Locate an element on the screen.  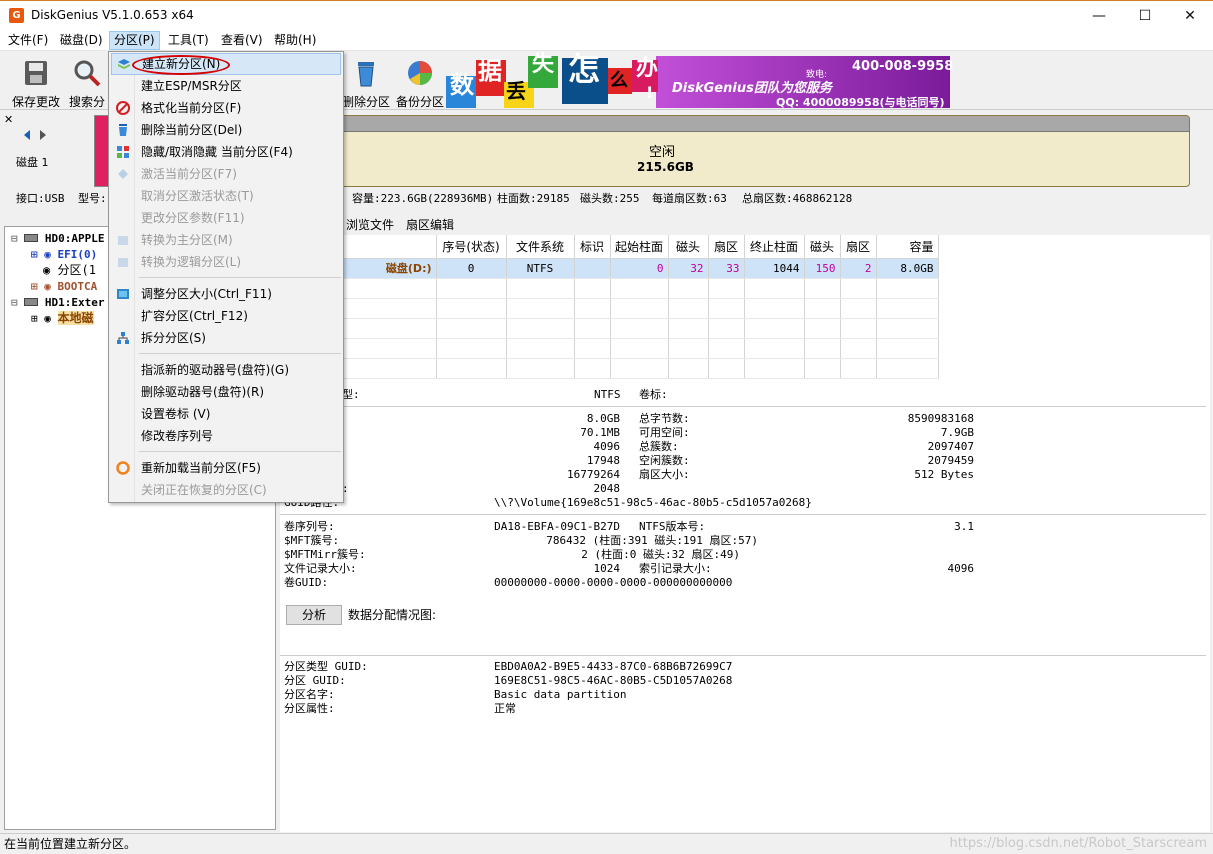
tab-browse-files: 浏览文件 is located at coordinates (370, 225).